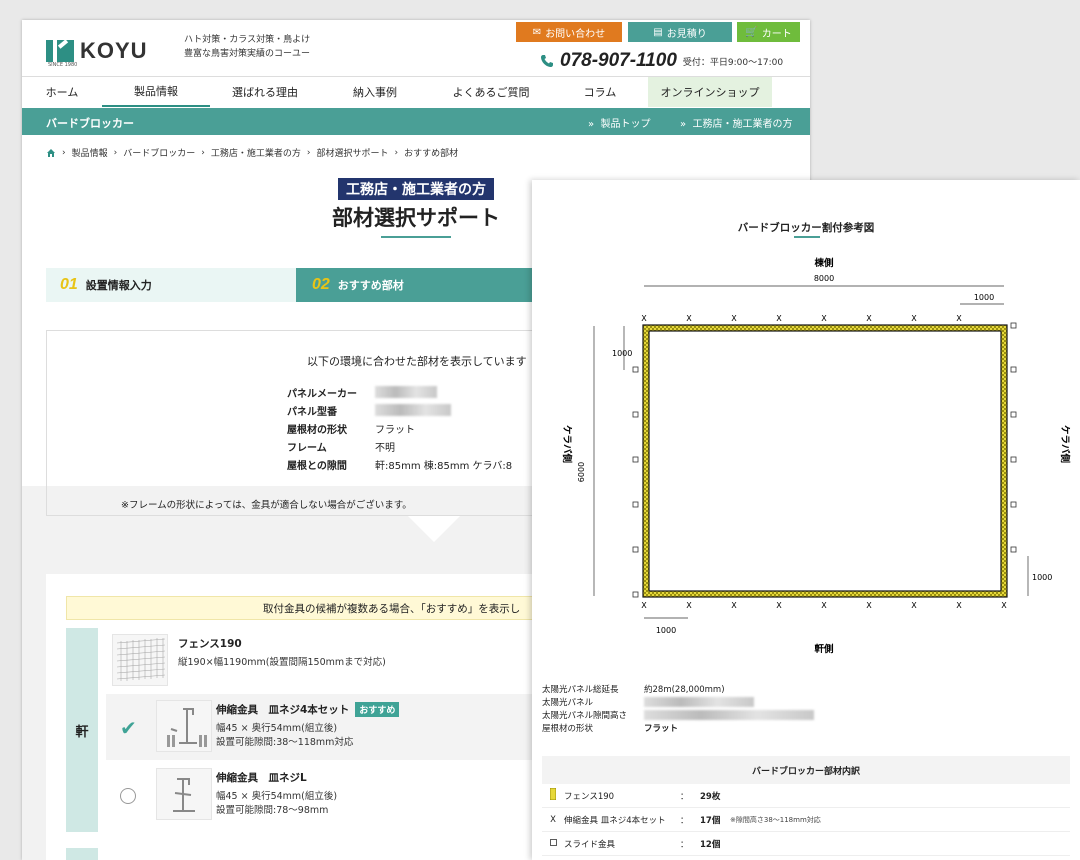 The width and height of the screenshot is (1080, 860). Describe the element at coordinates (90, 152) in the screenshot. I see `crumb-item: 製品情報` at that location.